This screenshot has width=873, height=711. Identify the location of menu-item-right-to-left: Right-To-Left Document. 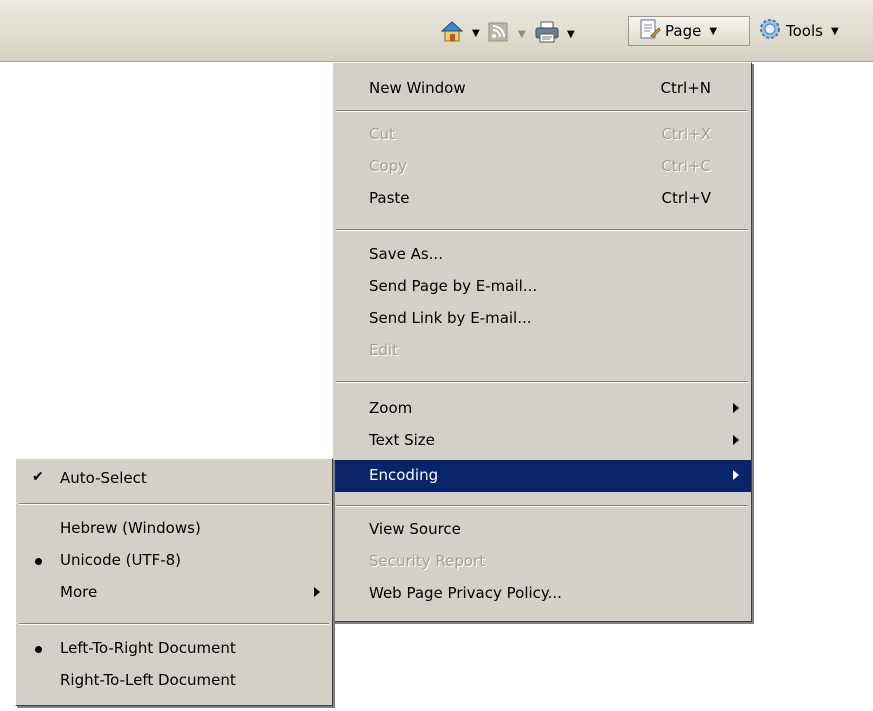
(174, 681).